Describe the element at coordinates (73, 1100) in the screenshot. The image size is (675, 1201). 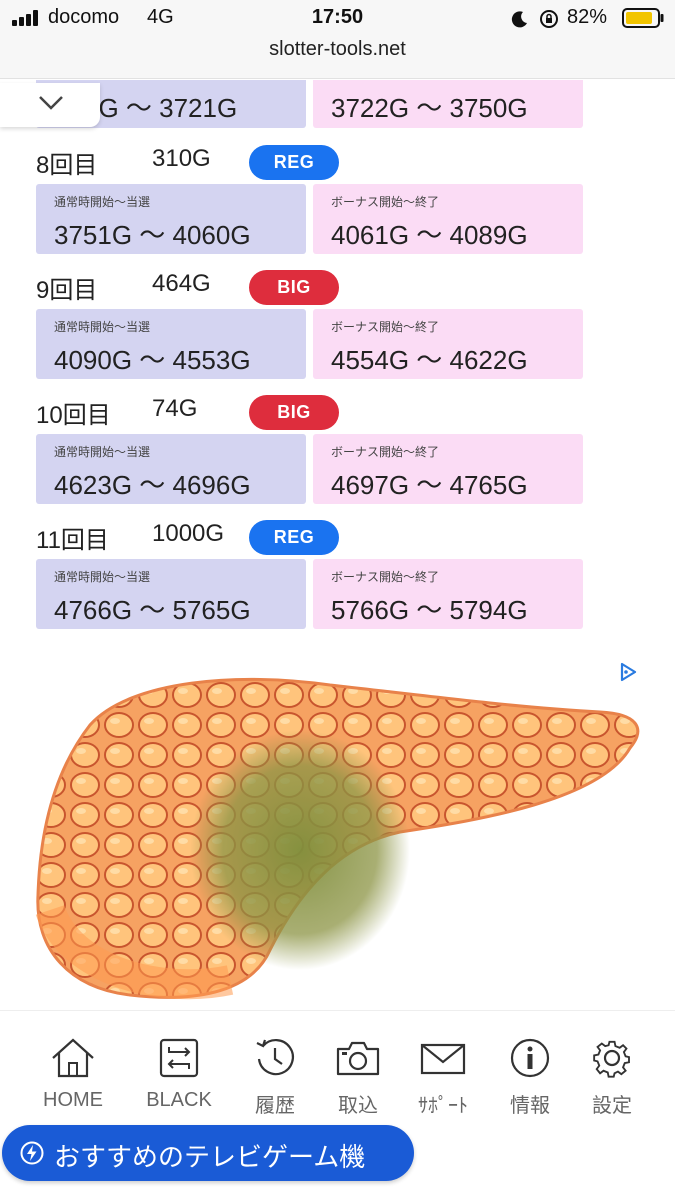
I see `nav-label: HOME` at that location.